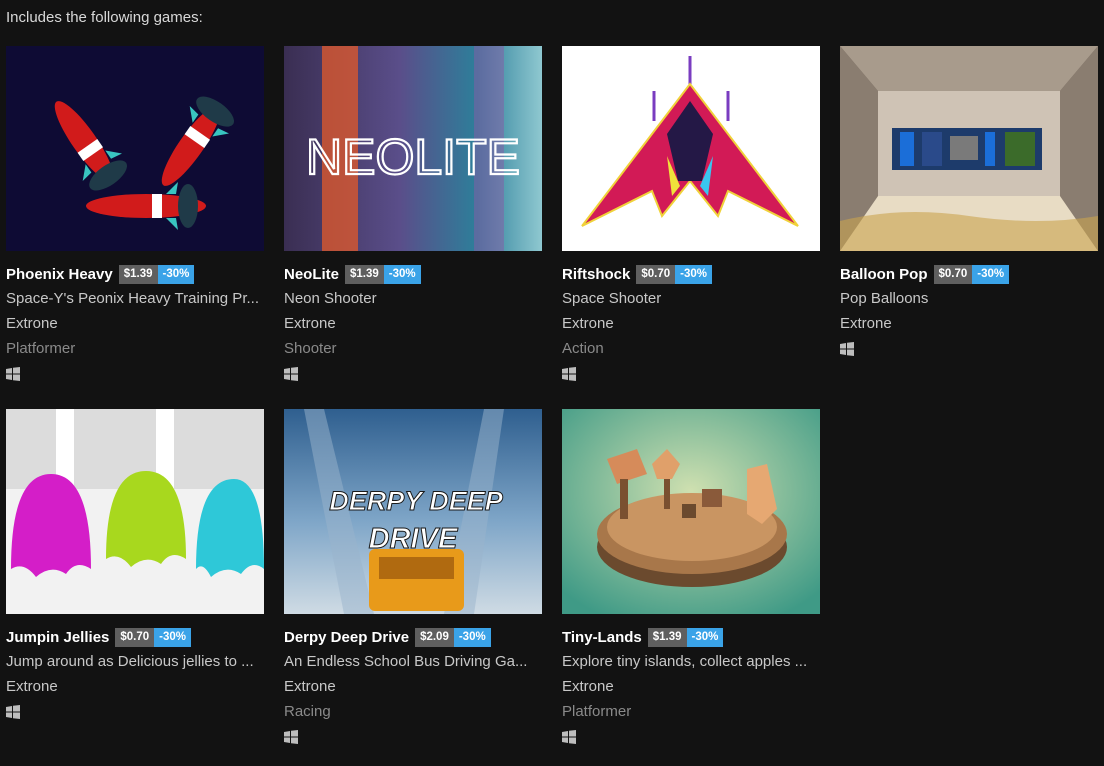 The image size is (1104, 766). I want to click on balloon-pop-artwork, so click(969, 148).